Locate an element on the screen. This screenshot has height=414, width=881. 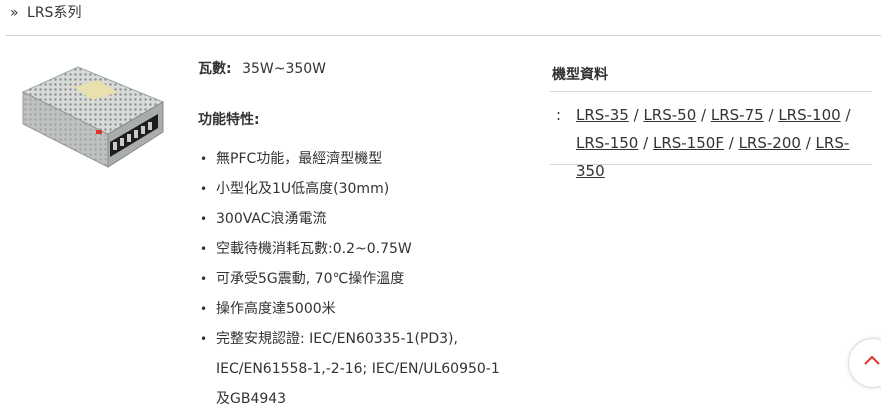
header-divider is located at coordinates (443, 35).